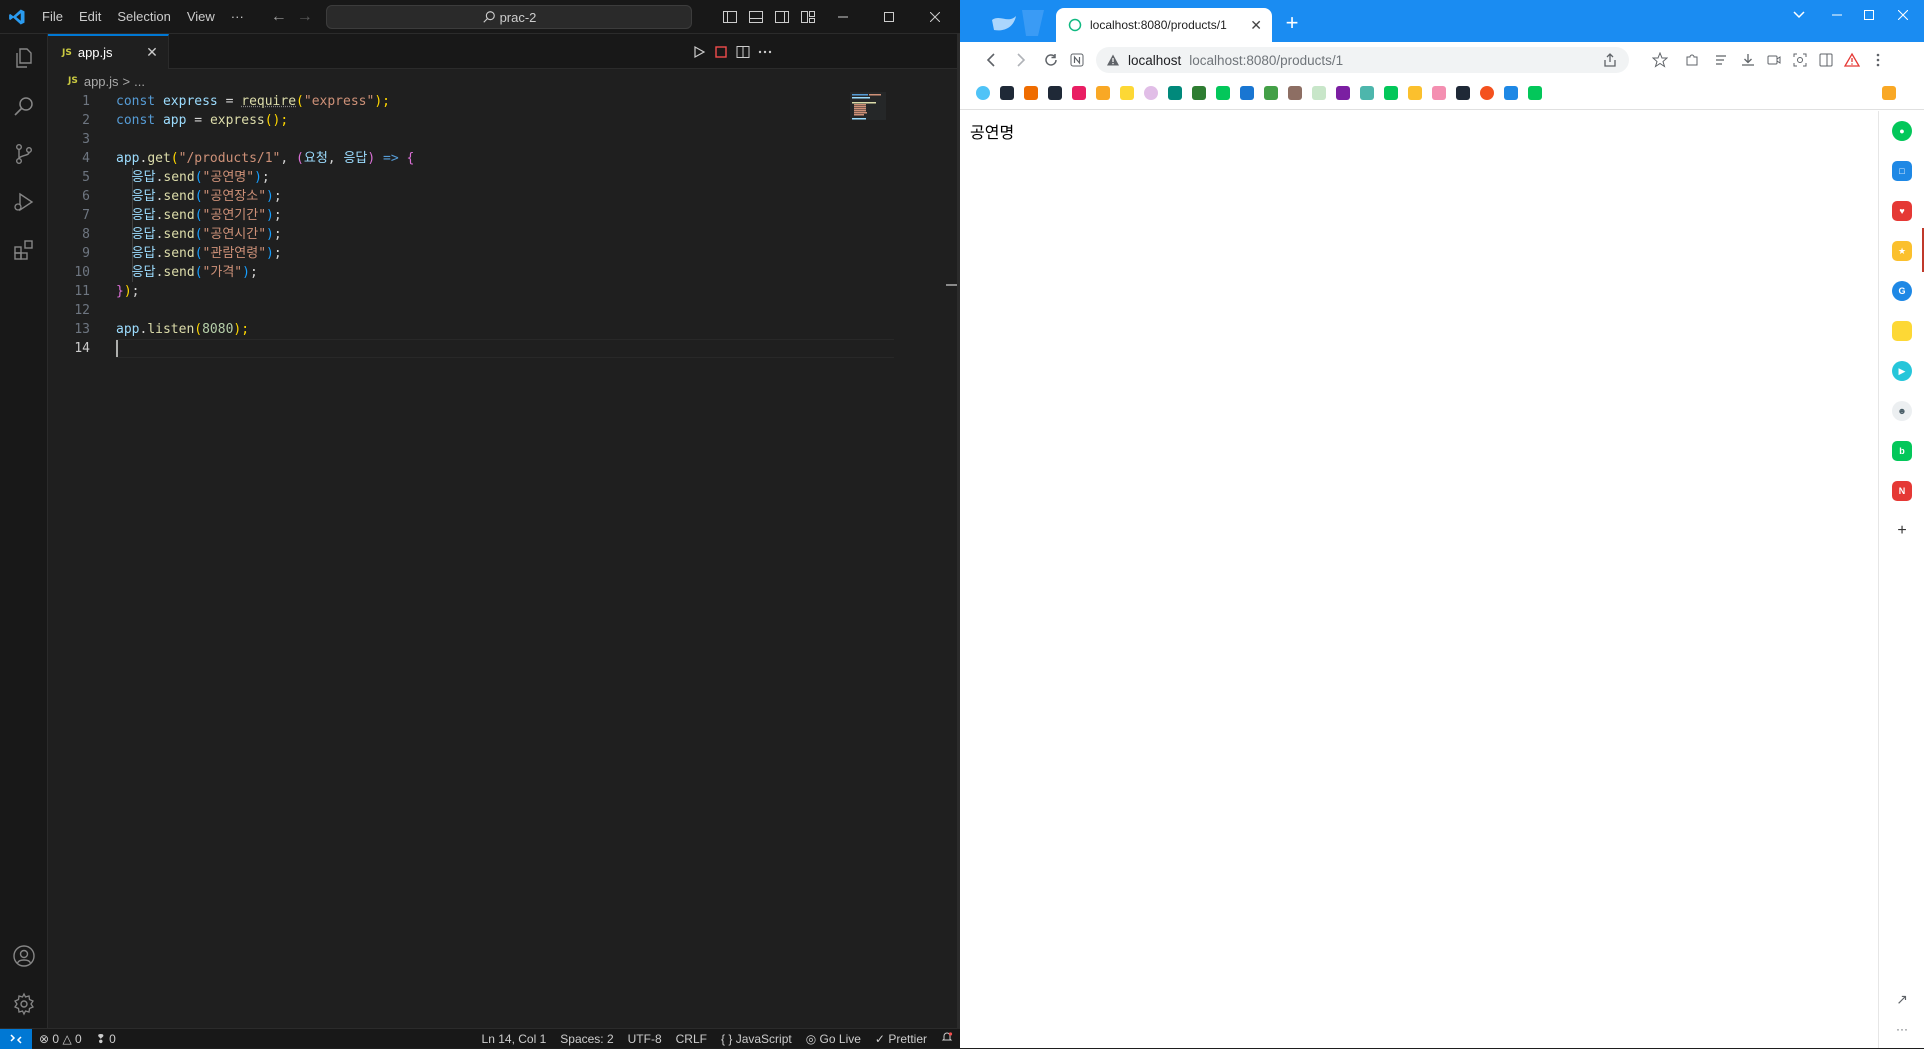 The height and width of the screenshot is (1049, 1924). Describe the element at coordinates (843, 17) in the screenshot. I see `minimize-icon` at that location.